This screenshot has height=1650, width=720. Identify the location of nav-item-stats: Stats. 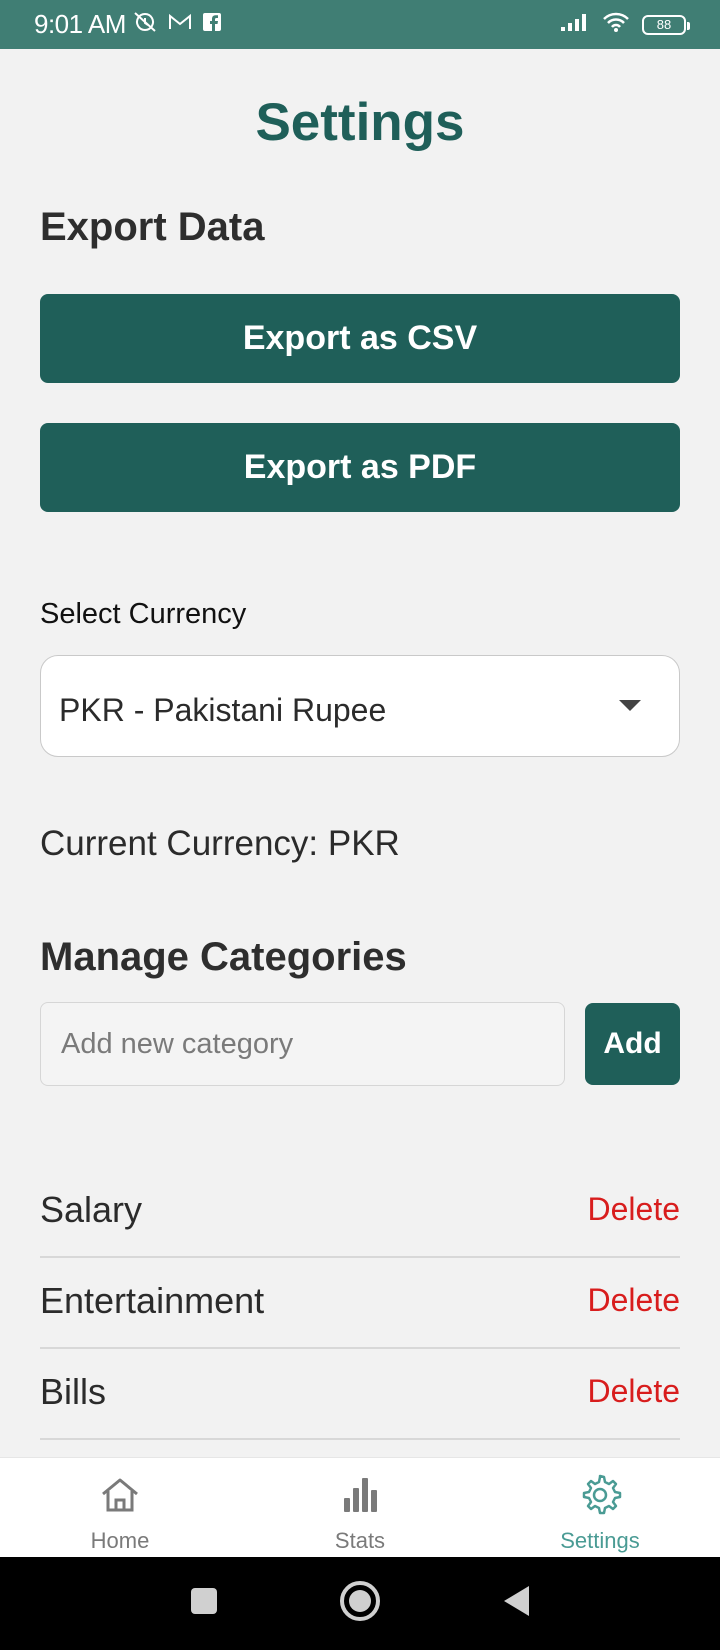
(360, 1508).